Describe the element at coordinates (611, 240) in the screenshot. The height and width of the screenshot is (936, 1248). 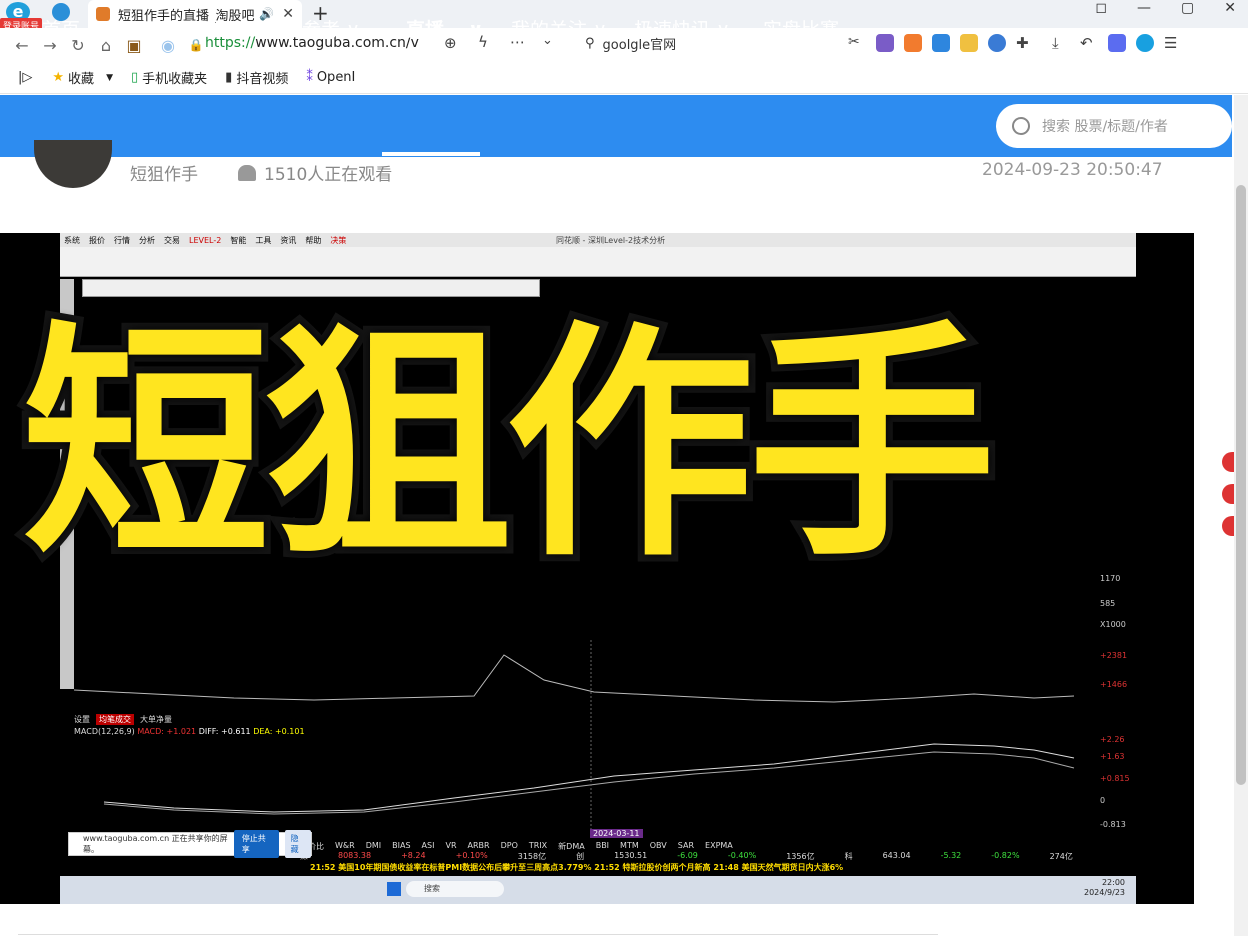
I see `trading-app-title: 同花顺 - 深圳Level-2技术分析` at that location.